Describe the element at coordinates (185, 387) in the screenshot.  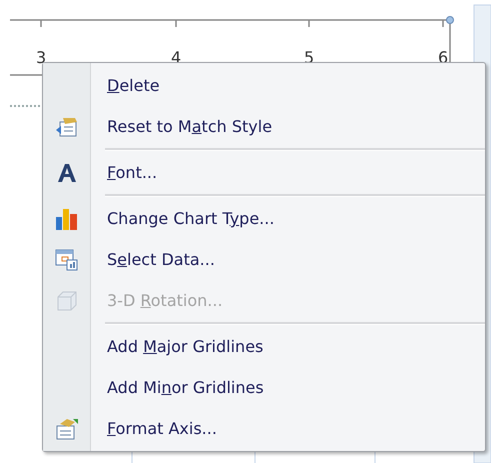
I see `menu-item: Add Minor Gridlines` at that location.